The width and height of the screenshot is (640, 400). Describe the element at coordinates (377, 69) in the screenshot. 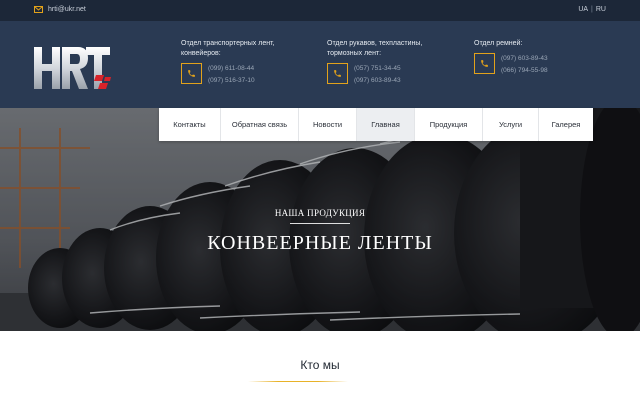

I see `phone-number: (057) 751-34-45` at that location.